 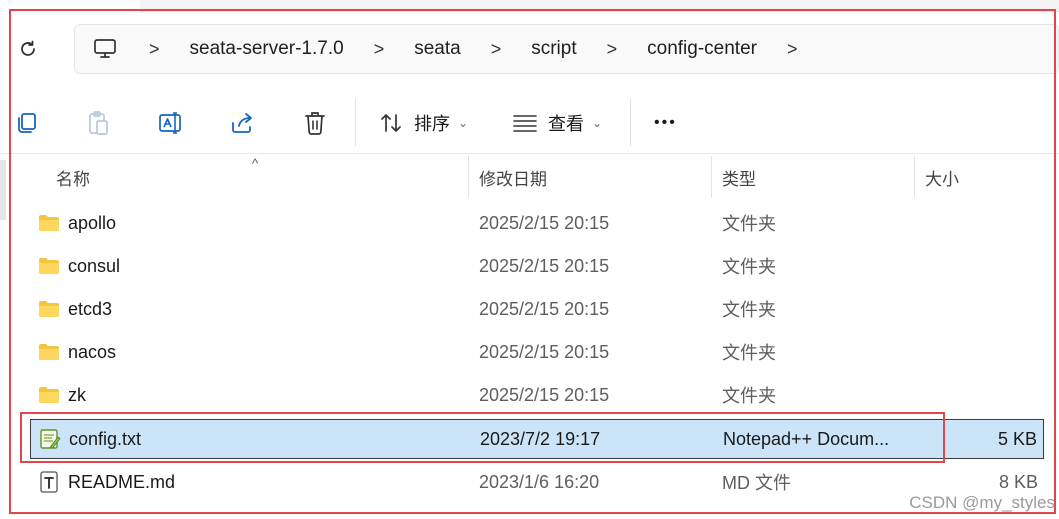 I want to click on notepadpp-file-icon, so click(x=50, y=439).